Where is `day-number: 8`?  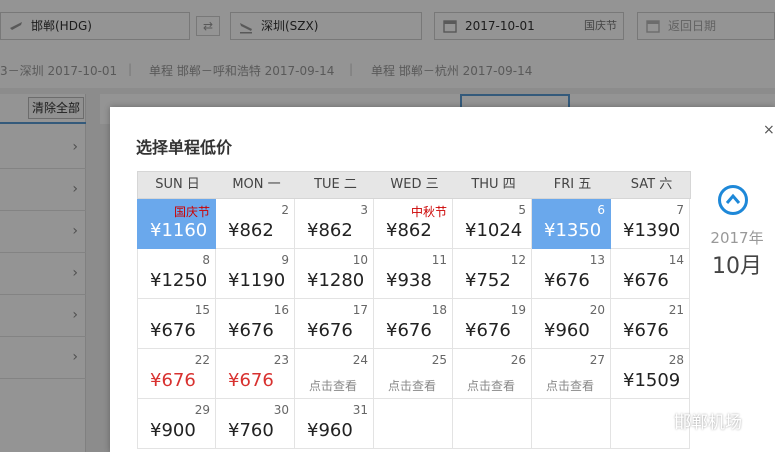 day-number: 8 is located at coordinates (206, 260).